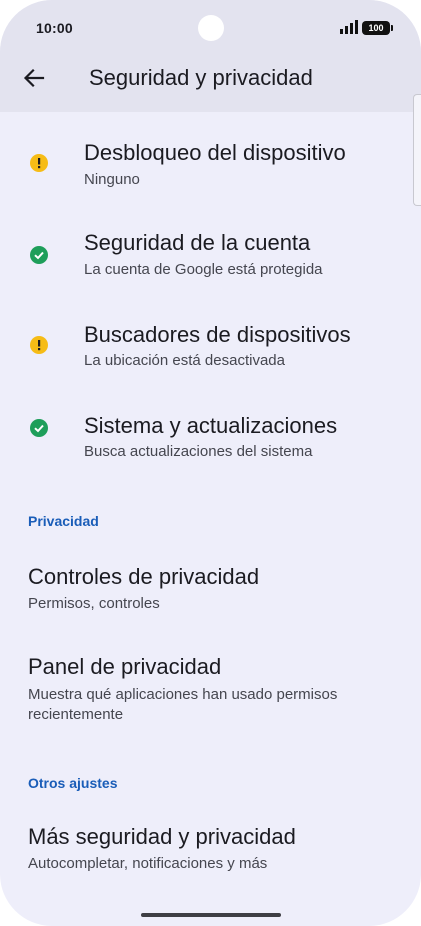  Describe the element at coordinates (203, 269) in the screenshot. I see `item-subtitle: La cuenta de Google está protegida` at that location.